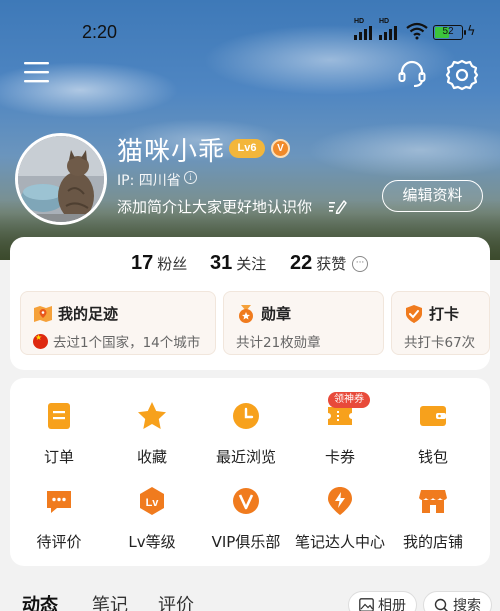 This screenshot has height=611, width=500. Describe the element at coordinates (360, 264) in the screenshot. I see `more-icon: ···` at that location.